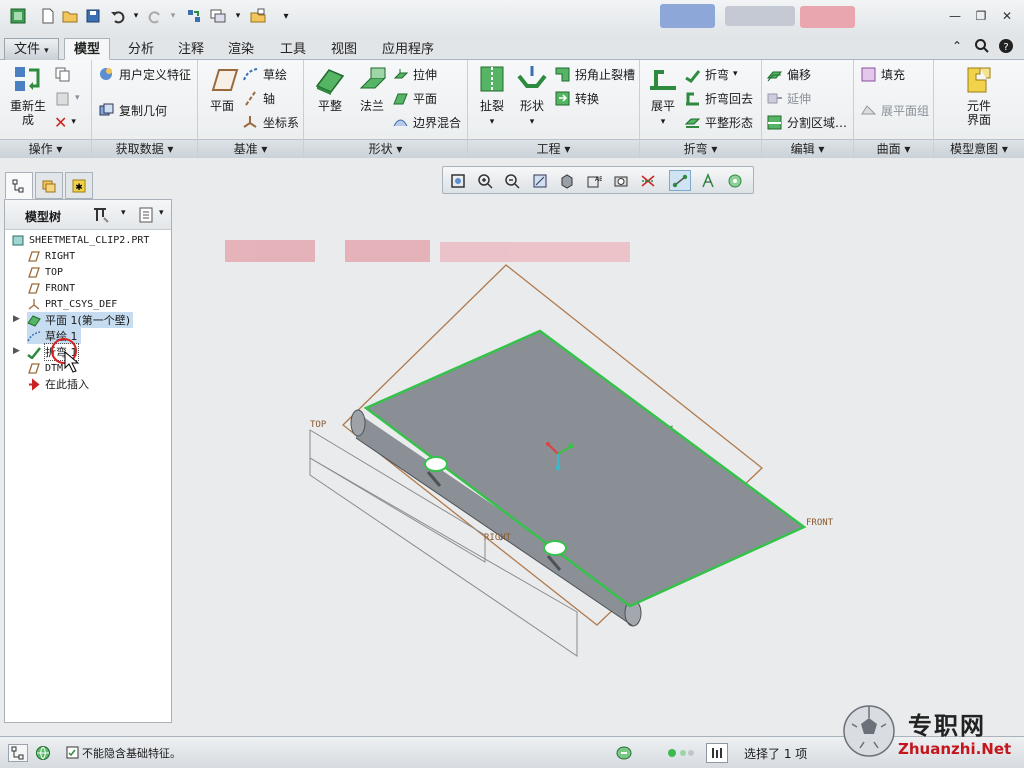  Describe the element at coordinates (648, 180) in the screenshot. I see `perspective-button` at that location.